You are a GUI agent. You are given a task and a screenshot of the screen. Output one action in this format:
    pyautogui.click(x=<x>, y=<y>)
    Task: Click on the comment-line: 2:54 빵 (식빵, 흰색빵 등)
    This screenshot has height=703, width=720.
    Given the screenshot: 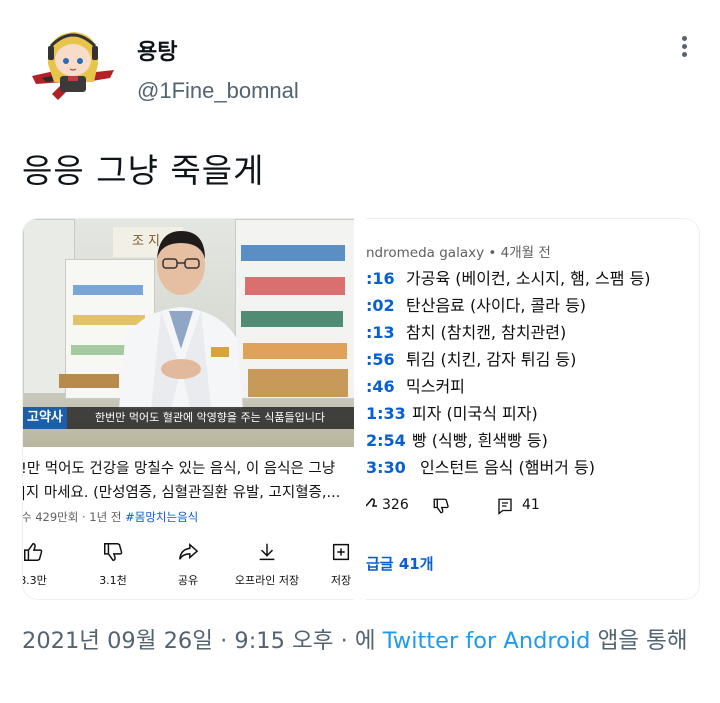 What is the action you would take?
    pyautogui.click(x=457, y=440)
    